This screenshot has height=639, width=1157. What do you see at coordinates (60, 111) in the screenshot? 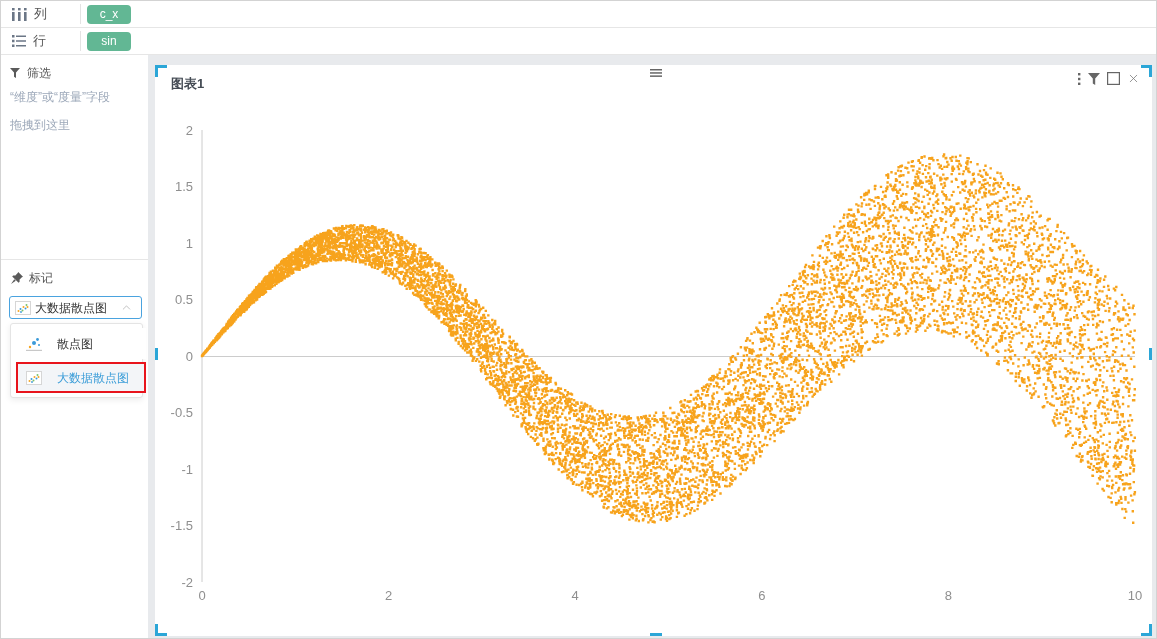
I see `drop-hint-text: “维度”或“度量”字段拖拽到这里` at bounding box center [60, 111].